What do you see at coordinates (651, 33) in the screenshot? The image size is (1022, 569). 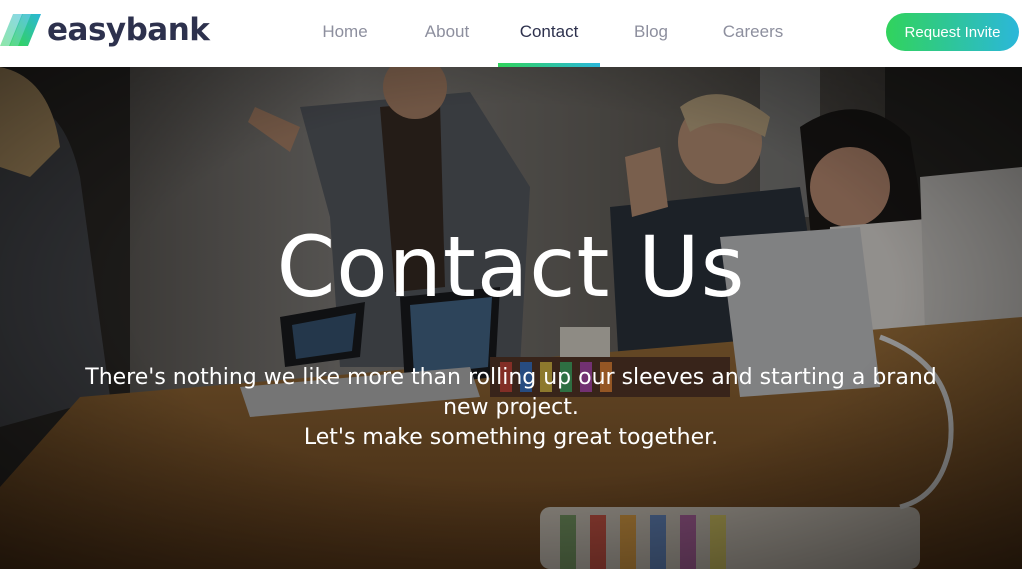 I see `nav-item-blog: Blog` at bounding box center [651, 33].